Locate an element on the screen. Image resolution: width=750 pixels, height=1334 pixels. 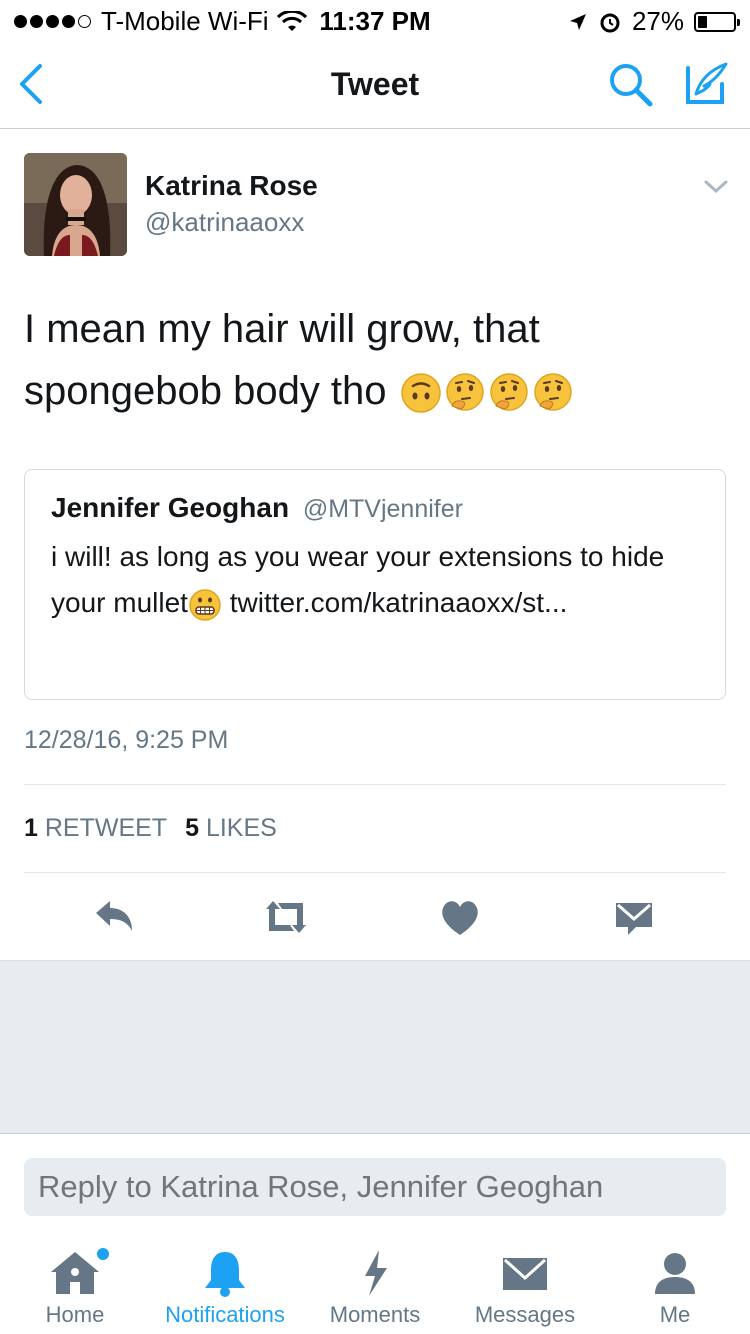
author-handle: @katrinaaoxx is located at coordinates (224, 222).